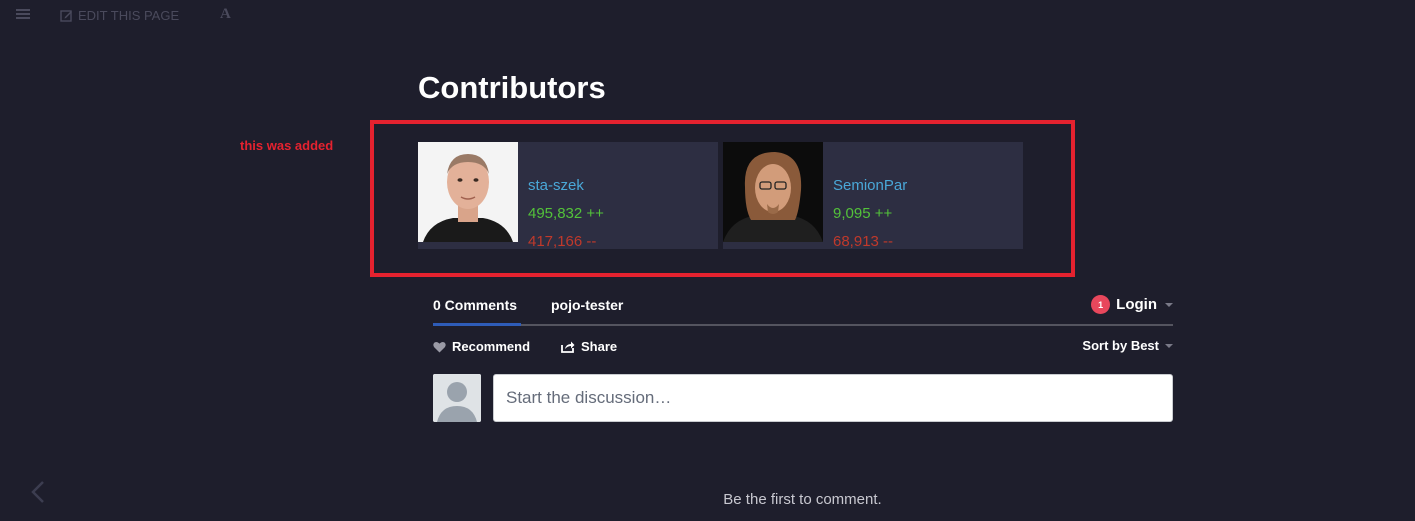 The width and height of the screenshot is (1415, 521). Describe the element at coordinates (475, 305) in the screenshot. I see `tab-comments: 0 Comments` at that location.